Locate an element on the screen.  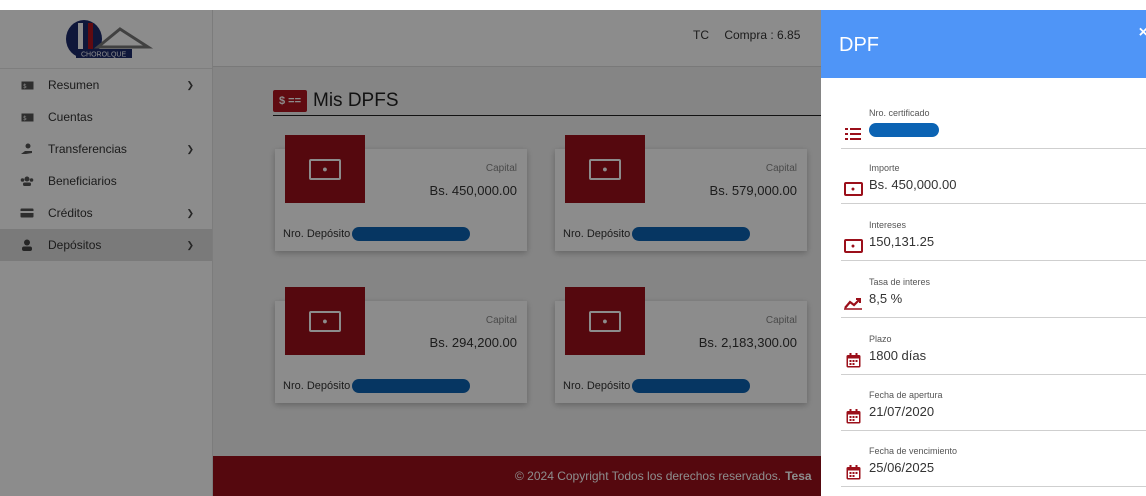
field-tasa-interes: Tasa de interes 8,5 % is located at coordinates (993, 297).